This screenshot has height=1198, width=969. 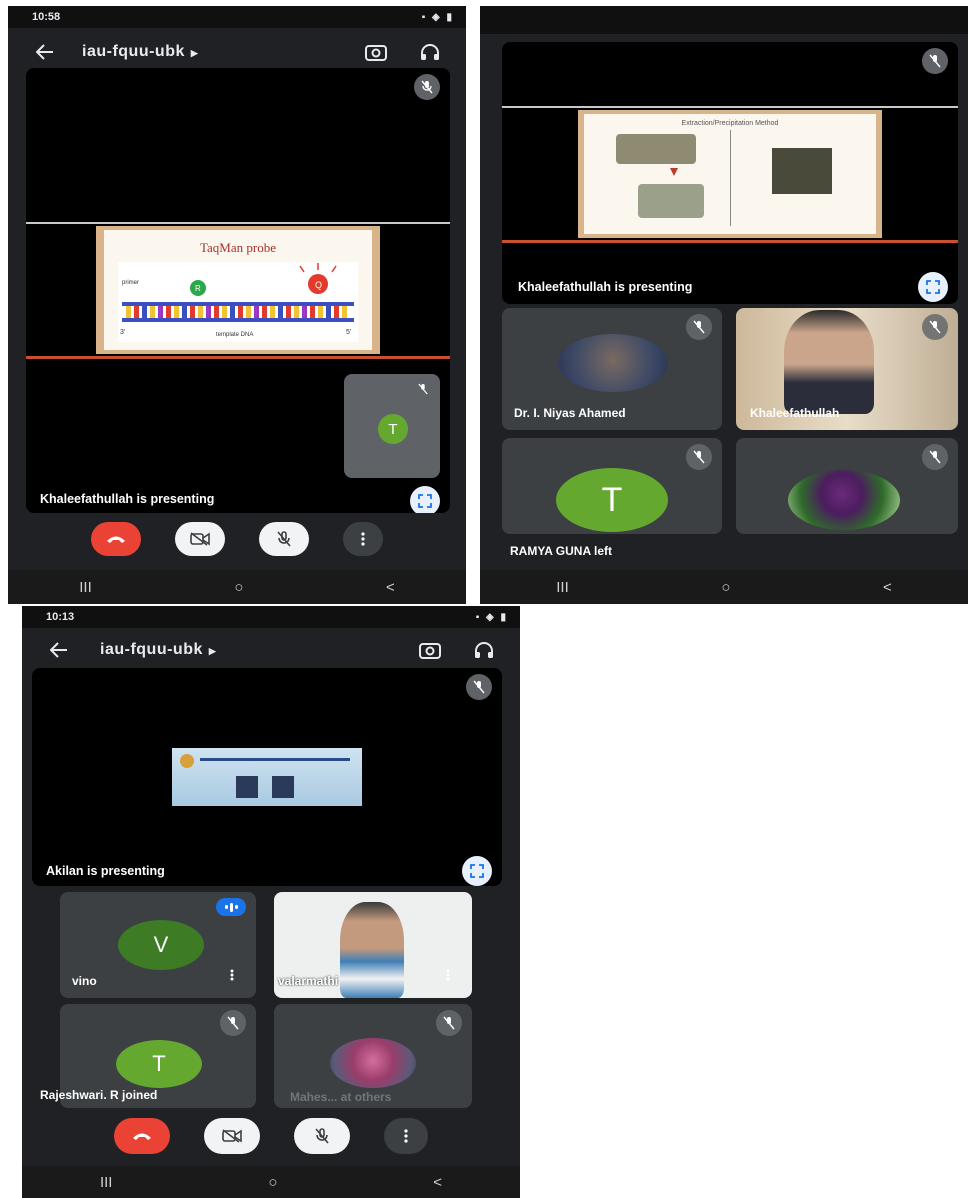 I want to click on participant-name: valarmathi, so click(x=308, y=981).